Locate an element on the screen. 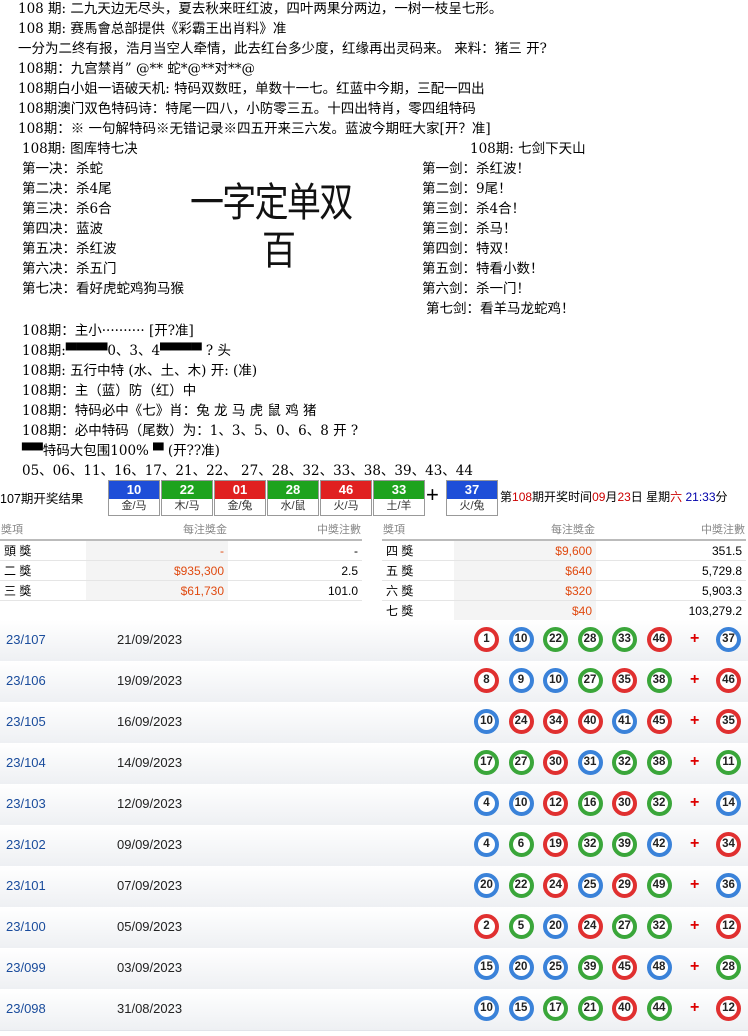 The height and width of the screenshot is (1036, 748). draw-number-link: 23/102 is located at coordinates (26, 844).